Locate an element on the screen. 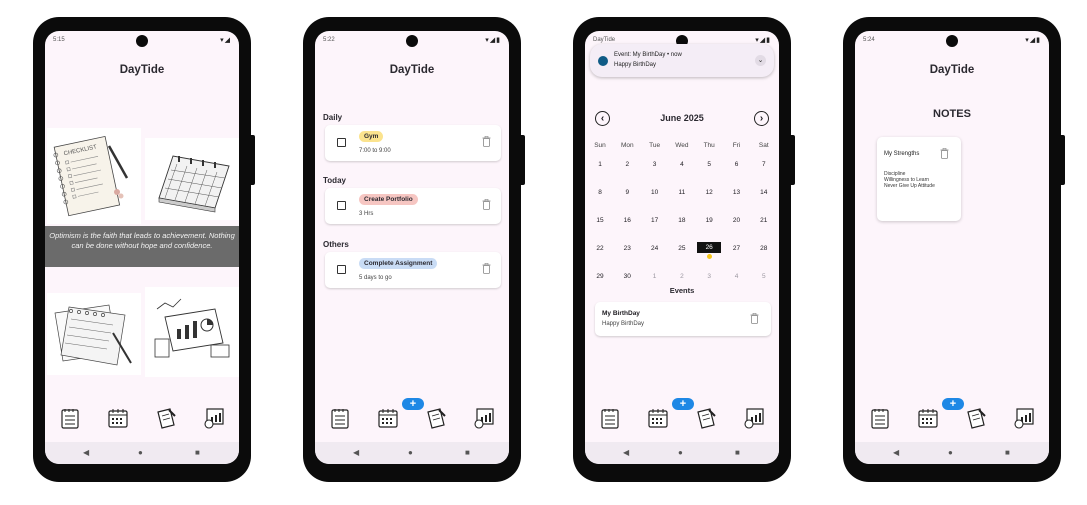 The height and width of the screenshot is (505, 1087). weekday-label: Mon is located at coordinates (627, 145).